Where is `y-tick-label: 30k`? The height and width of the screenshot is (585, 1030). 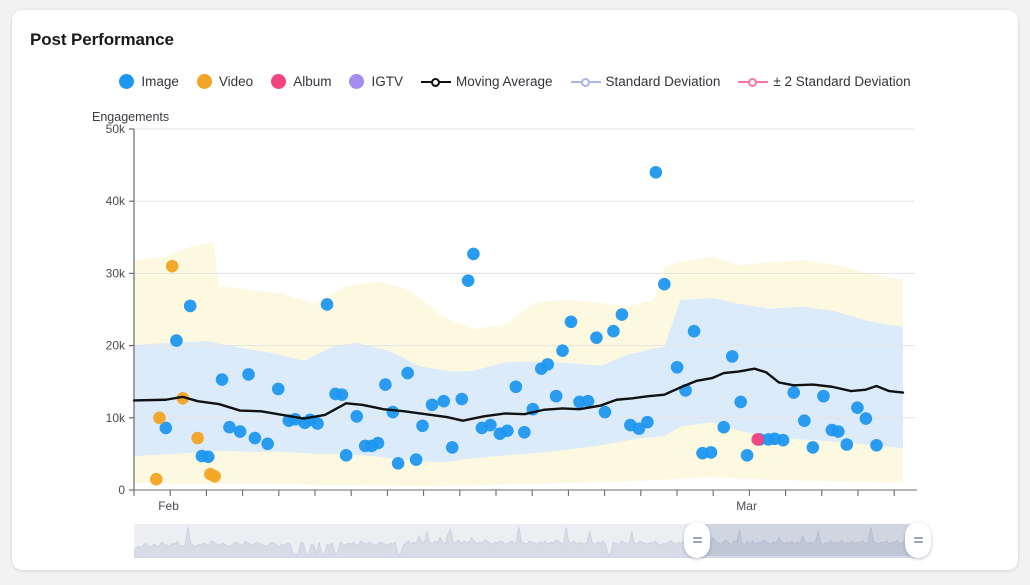
y-tick-label: 30k is located at coordinates (116, 273).